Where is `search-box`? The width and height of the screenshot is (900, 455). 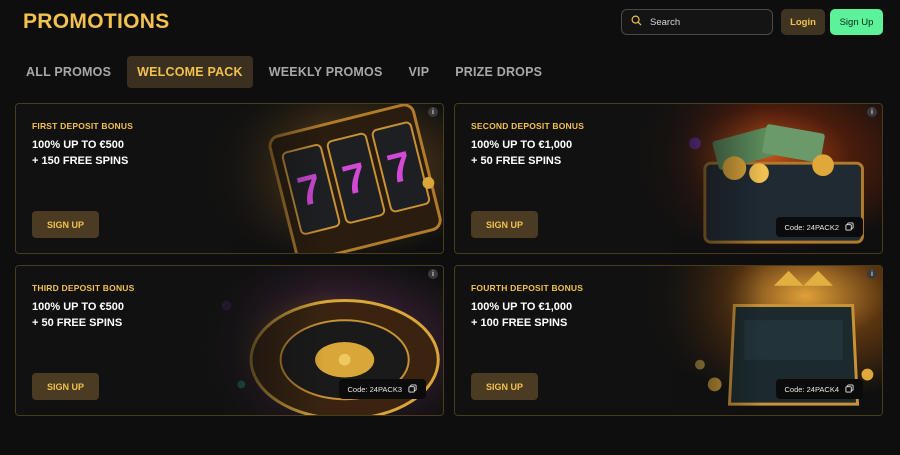 search-box is located at coordinates (697, 22).